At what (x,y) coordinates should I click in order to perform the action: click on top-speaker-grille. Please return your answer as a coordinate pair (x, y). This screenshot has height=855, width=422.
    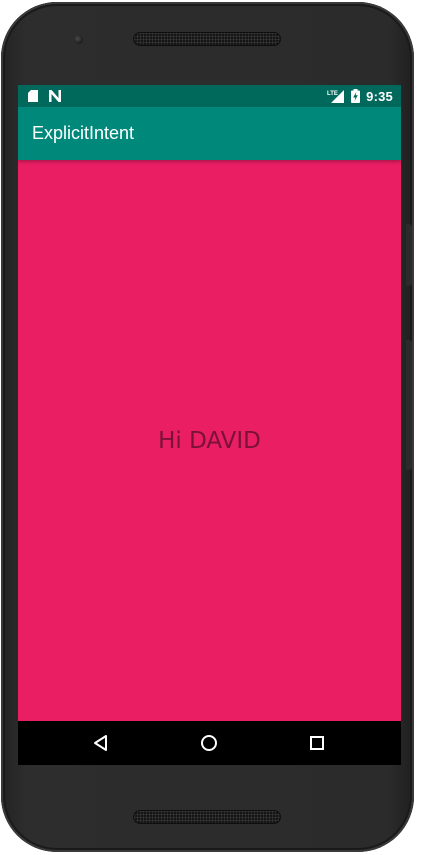
    Looking at the image, I should click on (207, 39).